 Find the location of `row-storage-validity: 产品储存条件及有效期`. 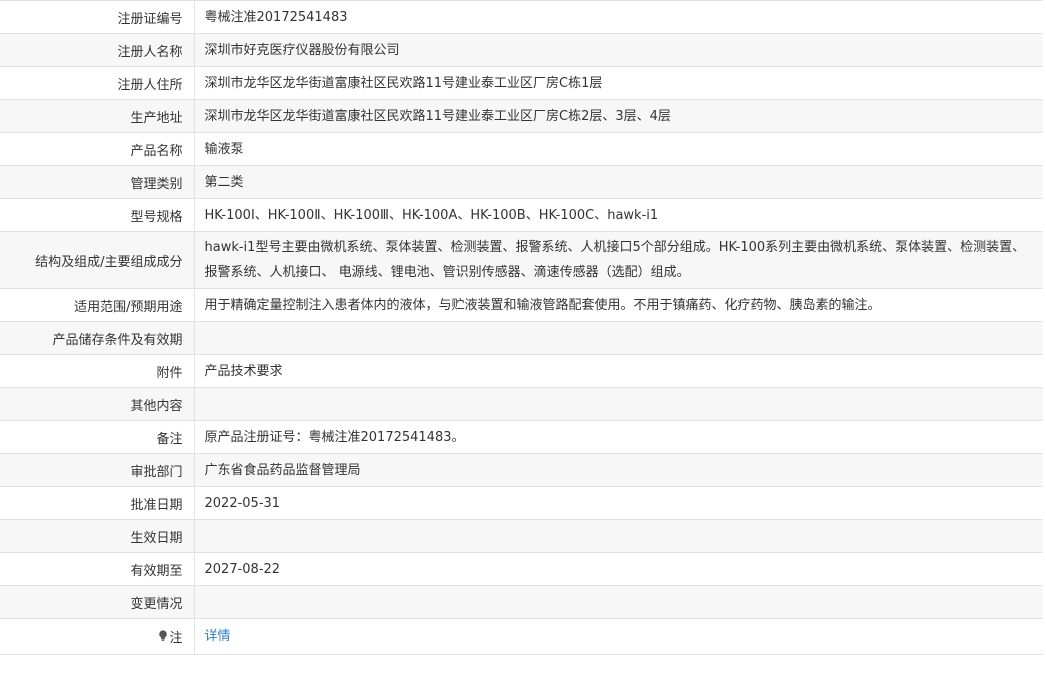

row-storage-validity: 产品储存条件及有效期 is located at coordinates (521, 338).